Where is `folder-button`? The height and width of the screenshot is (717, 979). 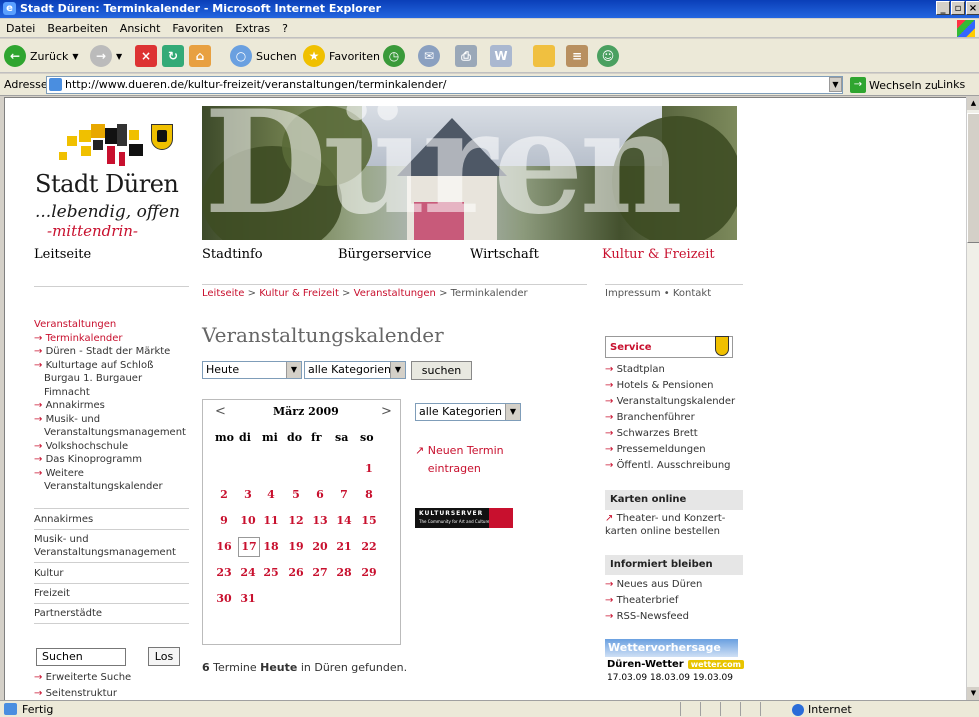 folder-button is located at coordinates (544, 56).